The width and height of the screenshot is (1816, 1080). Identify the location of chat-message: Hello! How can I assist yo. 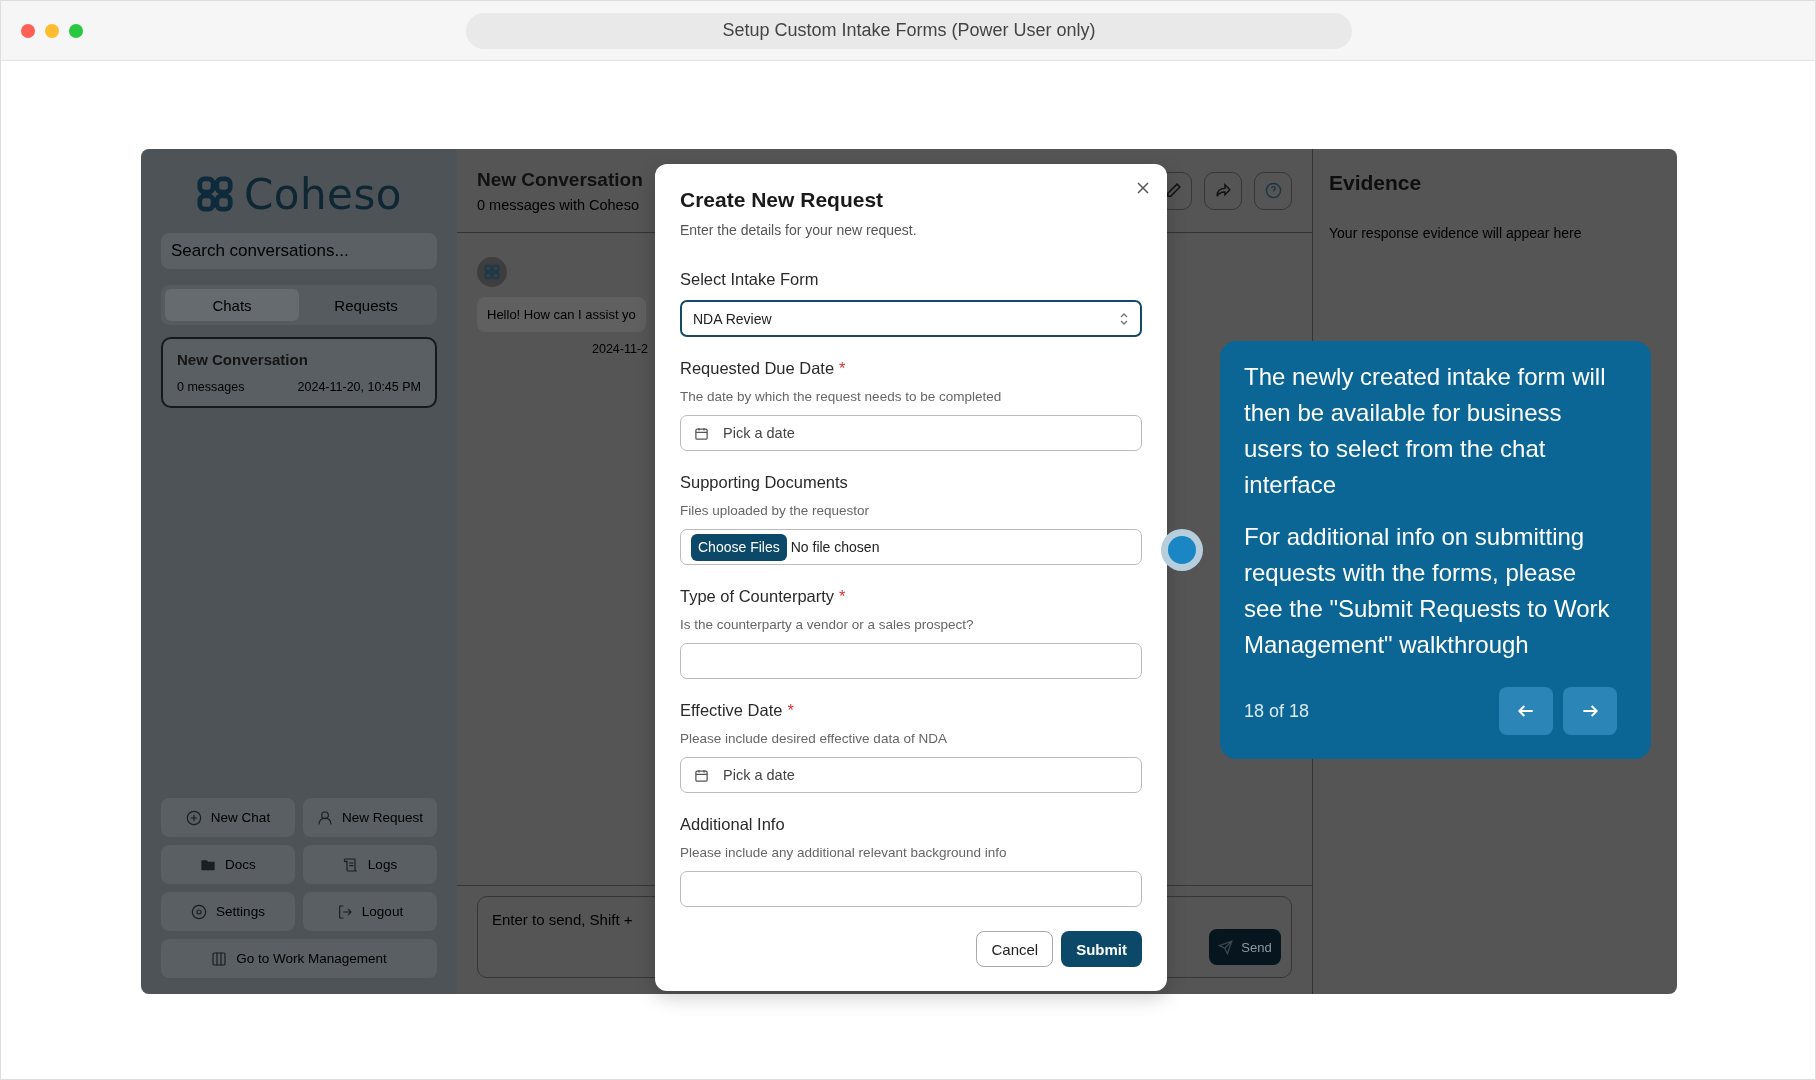
(561, 314).